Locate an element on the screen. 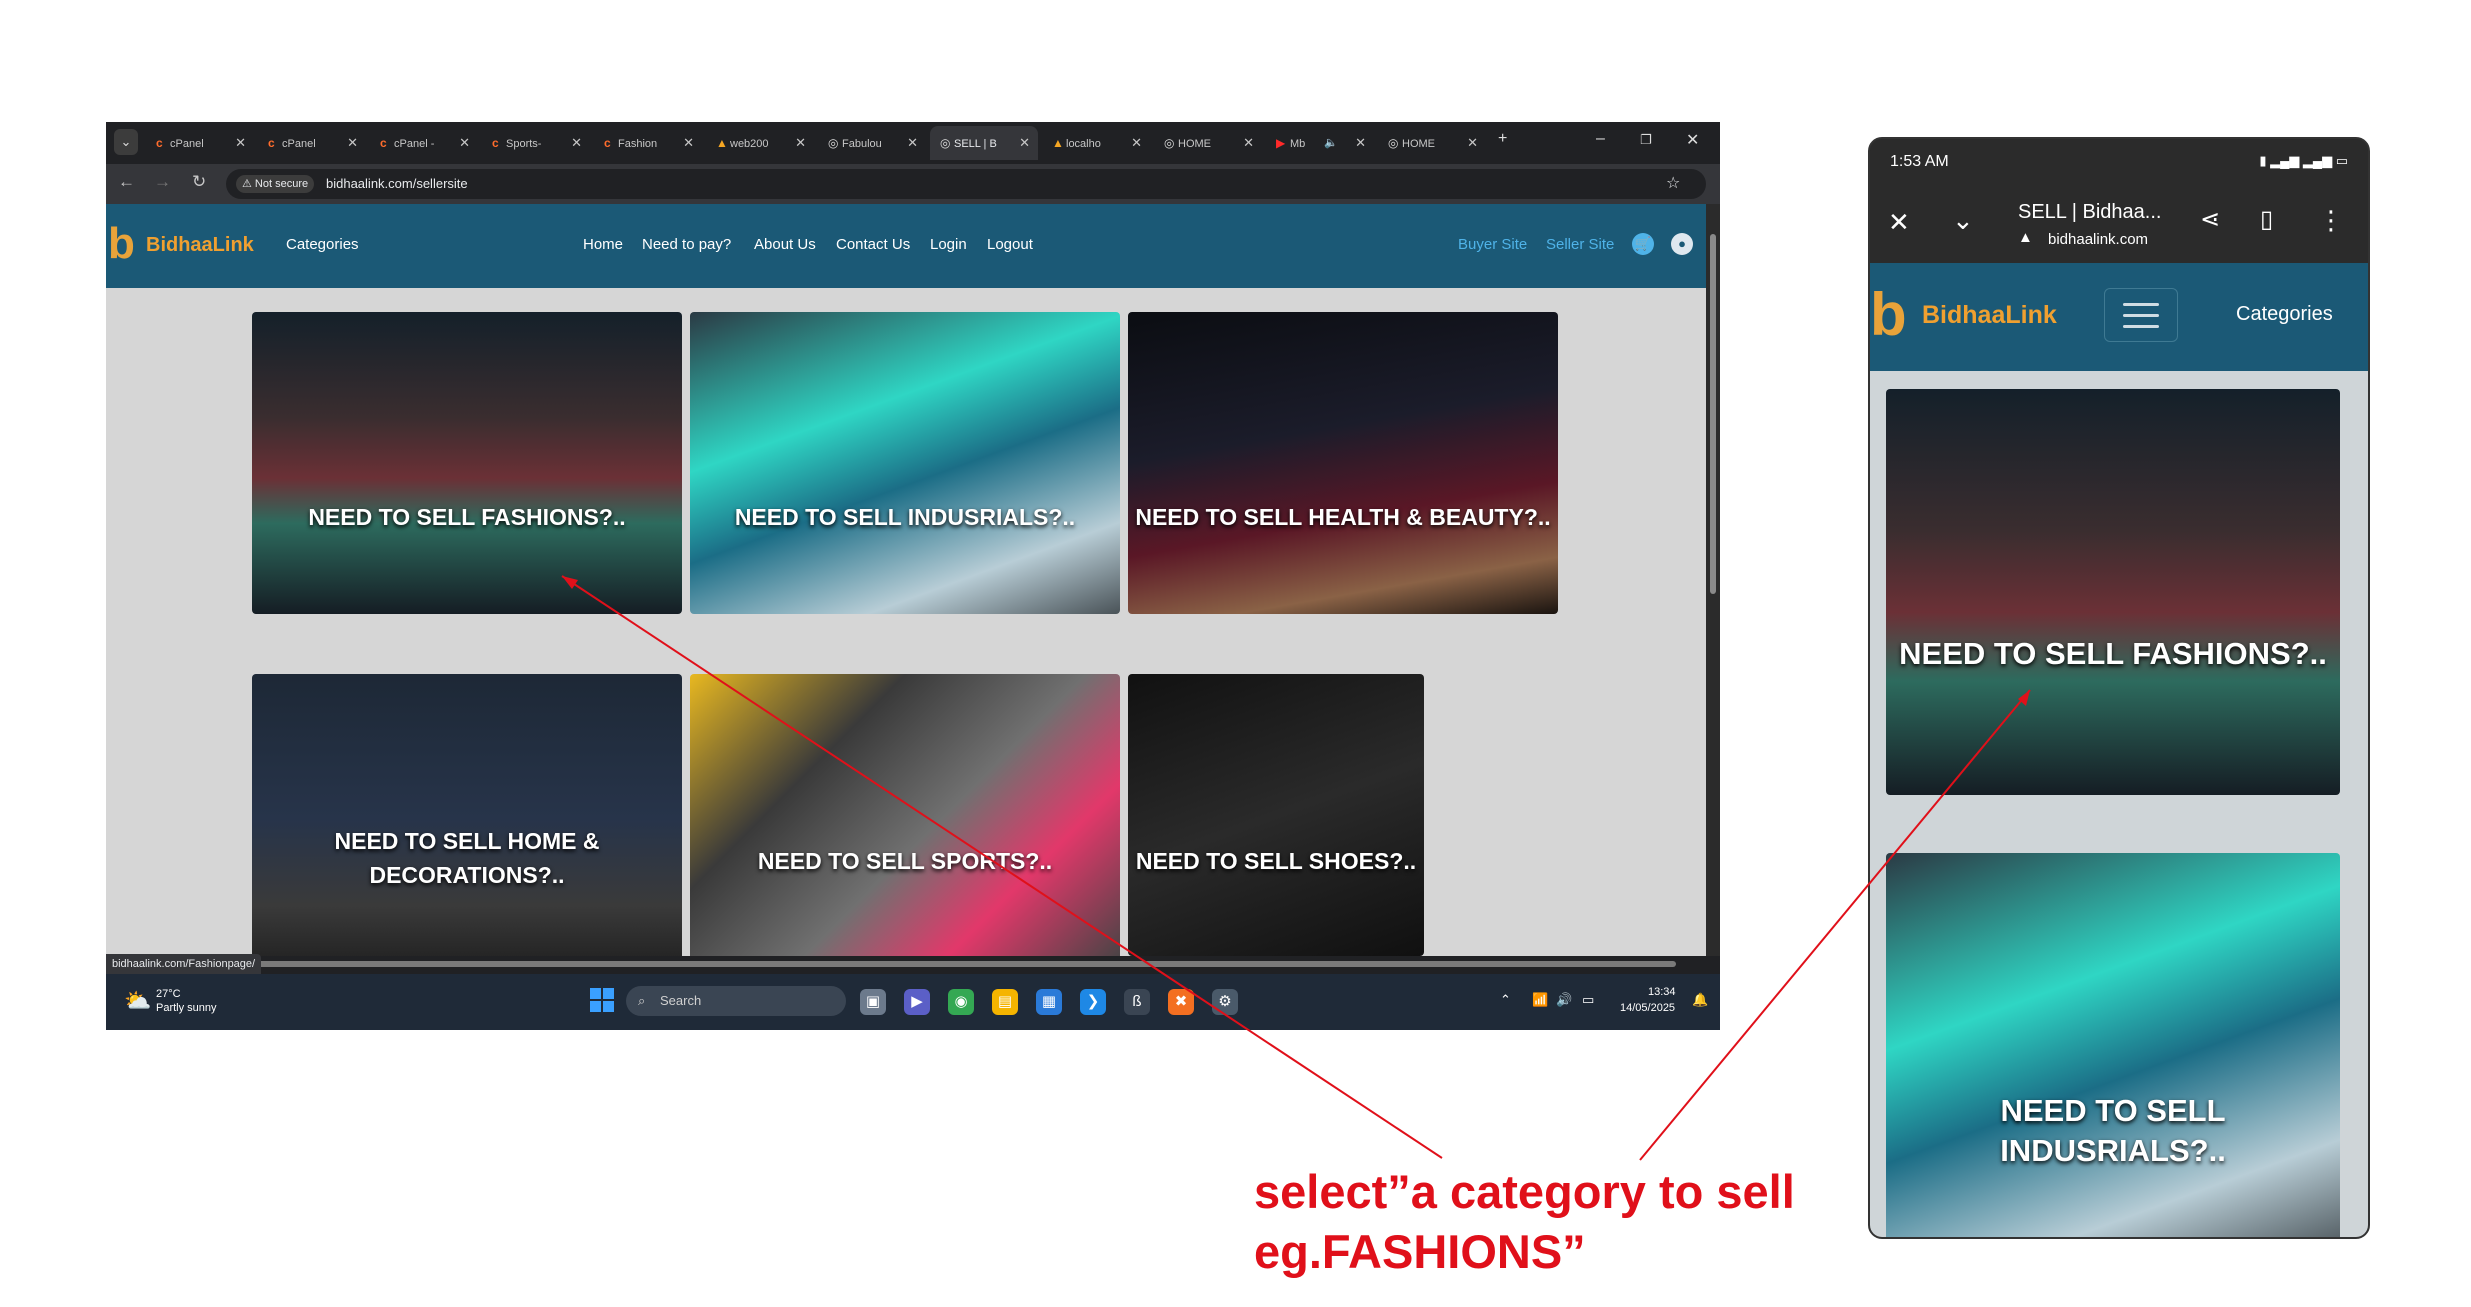 The height and width of the screenshot is (1307, 2471). annotation-line-2: eg.FASHIONS” is located at coordinates (1420, 1251).